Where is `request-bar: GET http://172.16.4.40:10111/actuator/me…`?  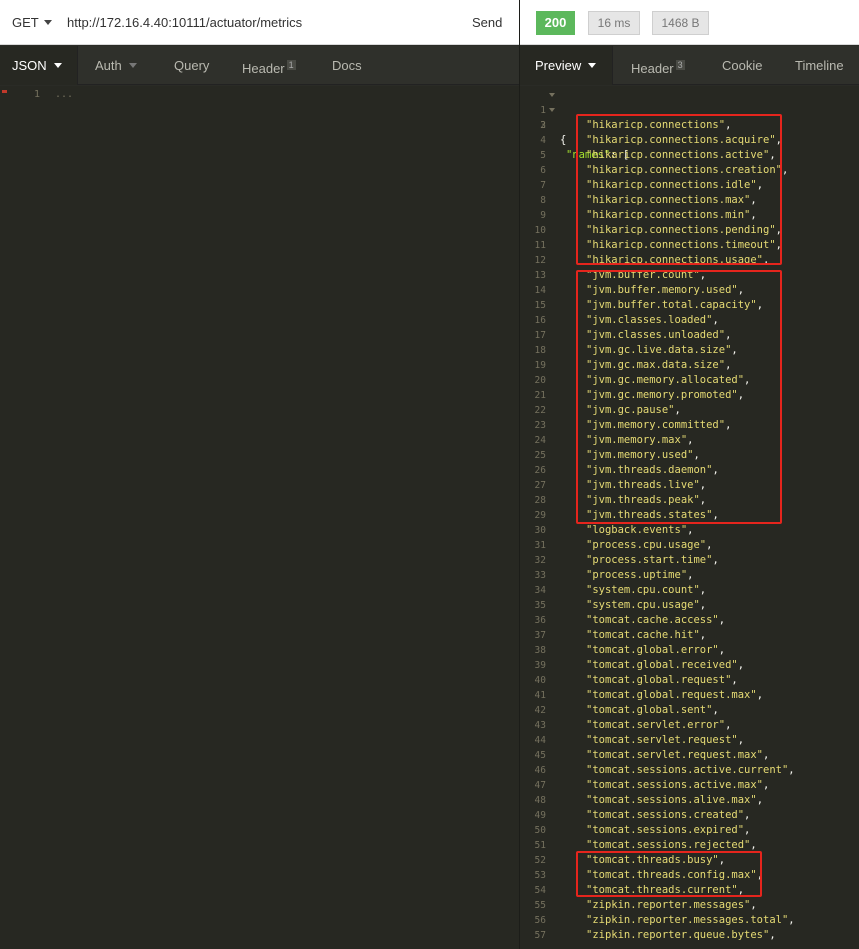
request-bar: GET http://172.16.4.40:10111/actuator/me… is located at coordinates (259, 22).